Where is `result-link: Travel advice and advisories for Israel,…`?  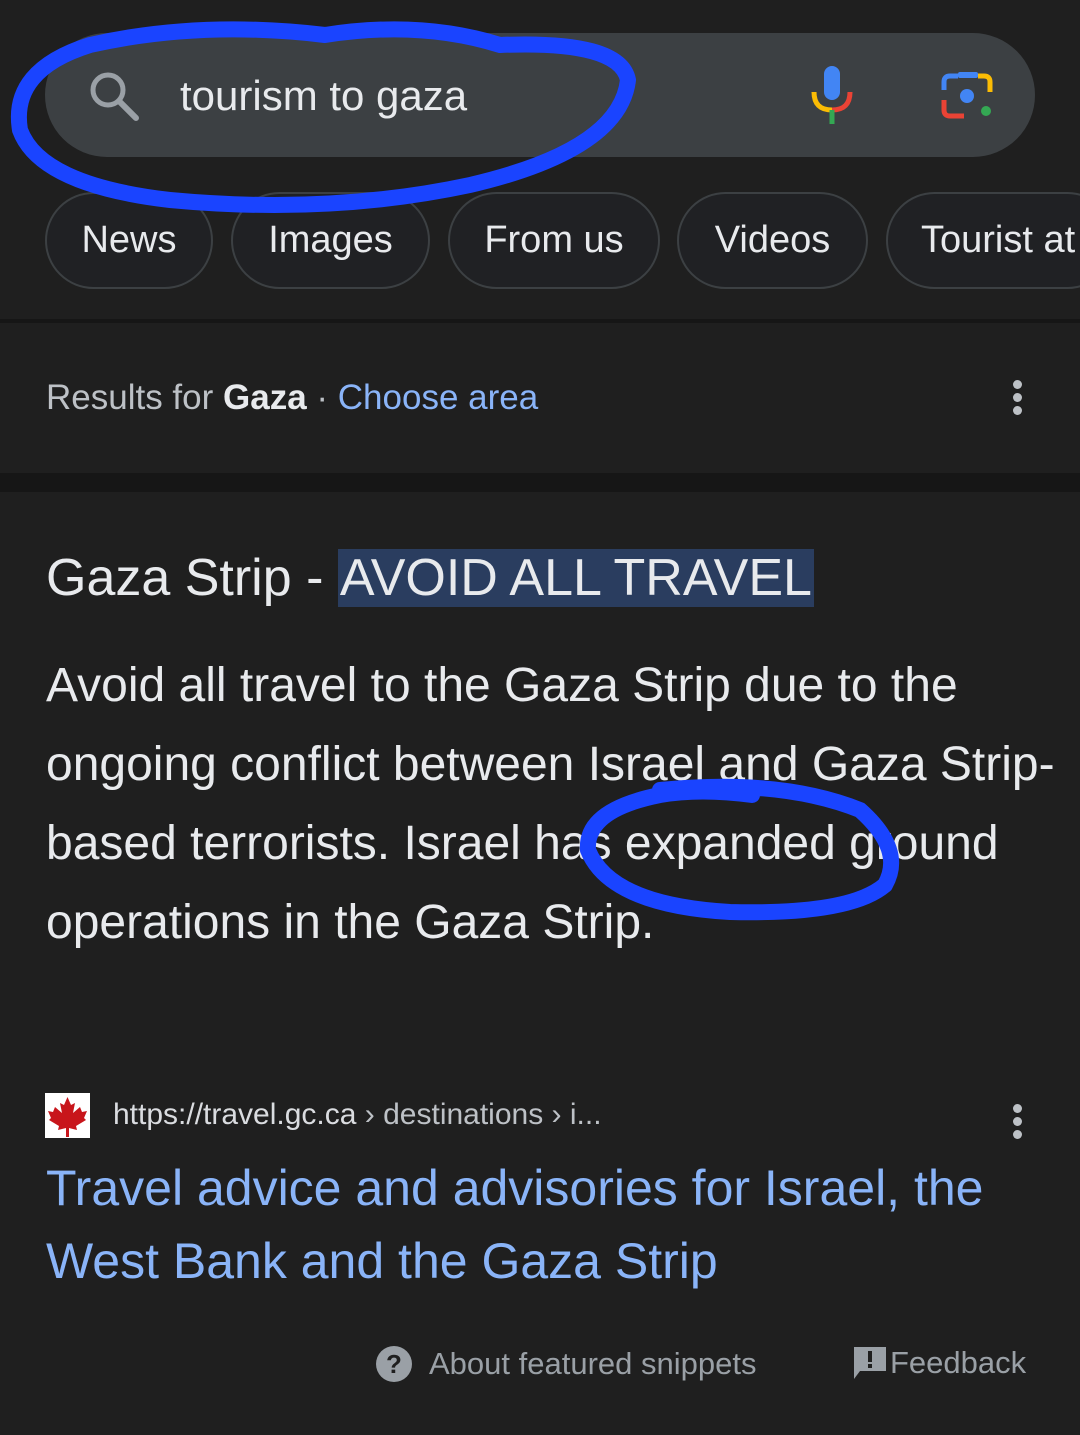
result-link: Travel advice and advisories for Israel,… is located at coordinates (546, 1225).